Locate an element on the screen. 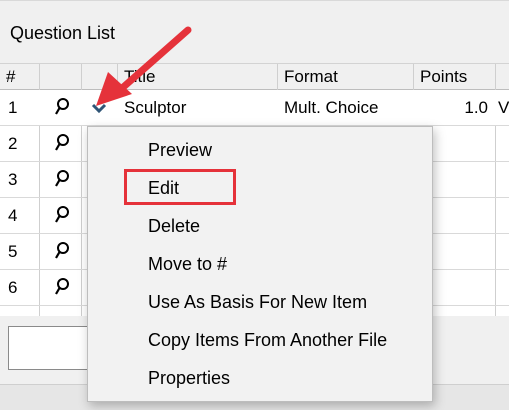  menu-item-delete: Delete is located at coordinates (261, 226).